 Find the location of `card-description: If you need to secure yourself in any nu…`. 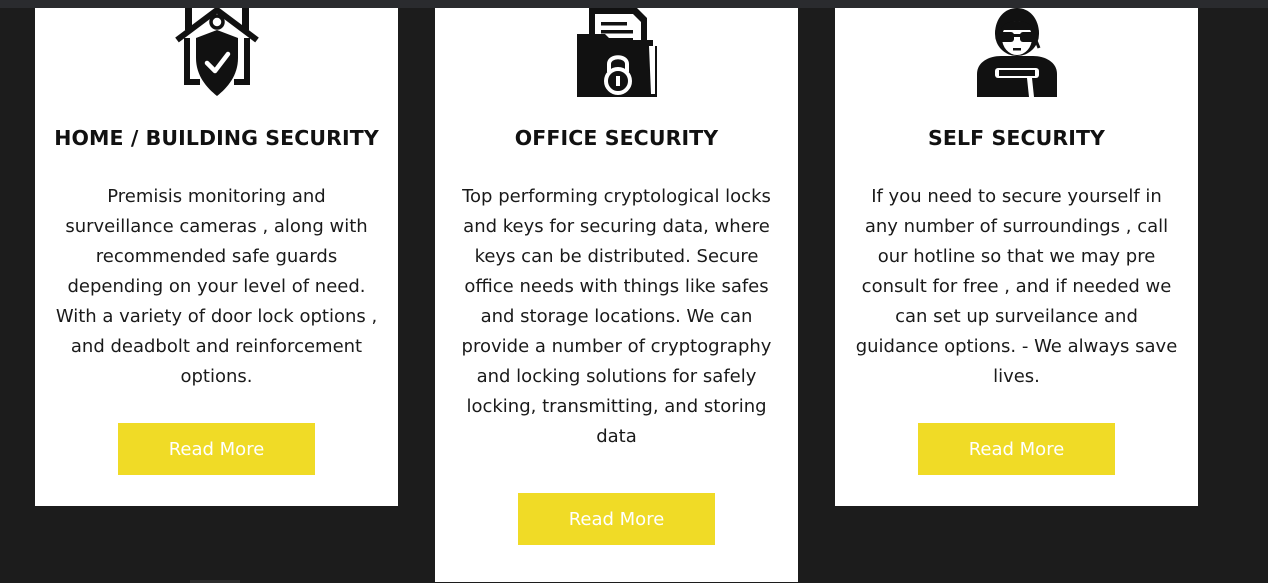

card-description: If you need to secure yourself in any nu… is located at coordinates (1016, 286).